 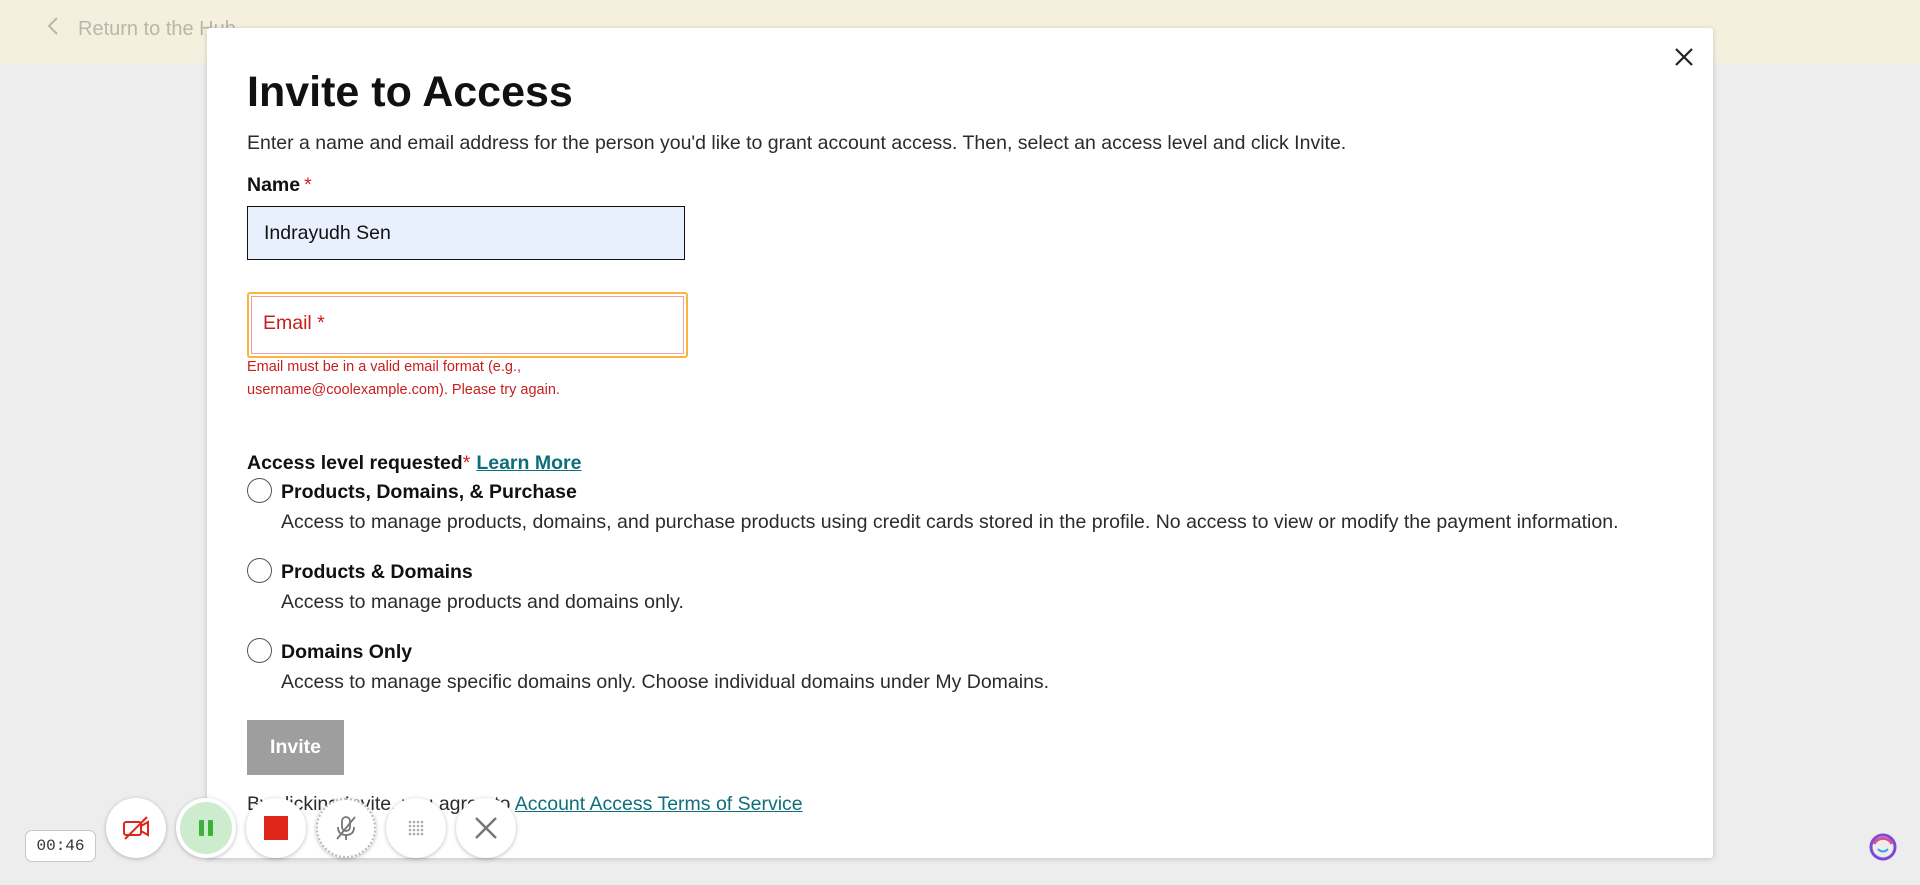 I want to click on name-label-text: Name, so click(x=274, y=185).